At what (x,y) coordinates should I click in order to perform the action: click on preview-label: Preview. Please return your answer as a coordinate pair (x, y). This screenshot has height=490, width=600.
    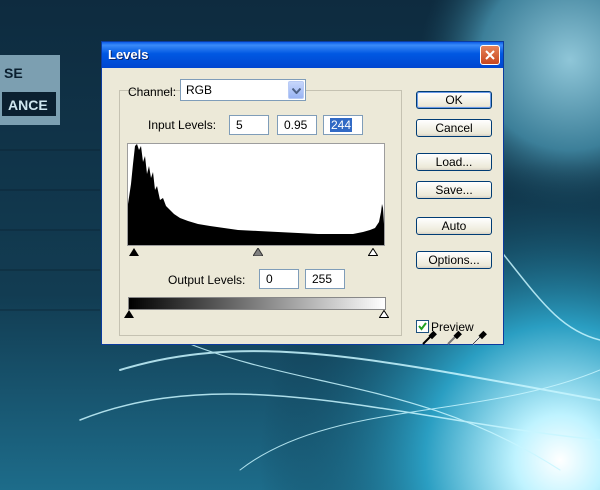
    Looking at the image, I should click on (452, 327).